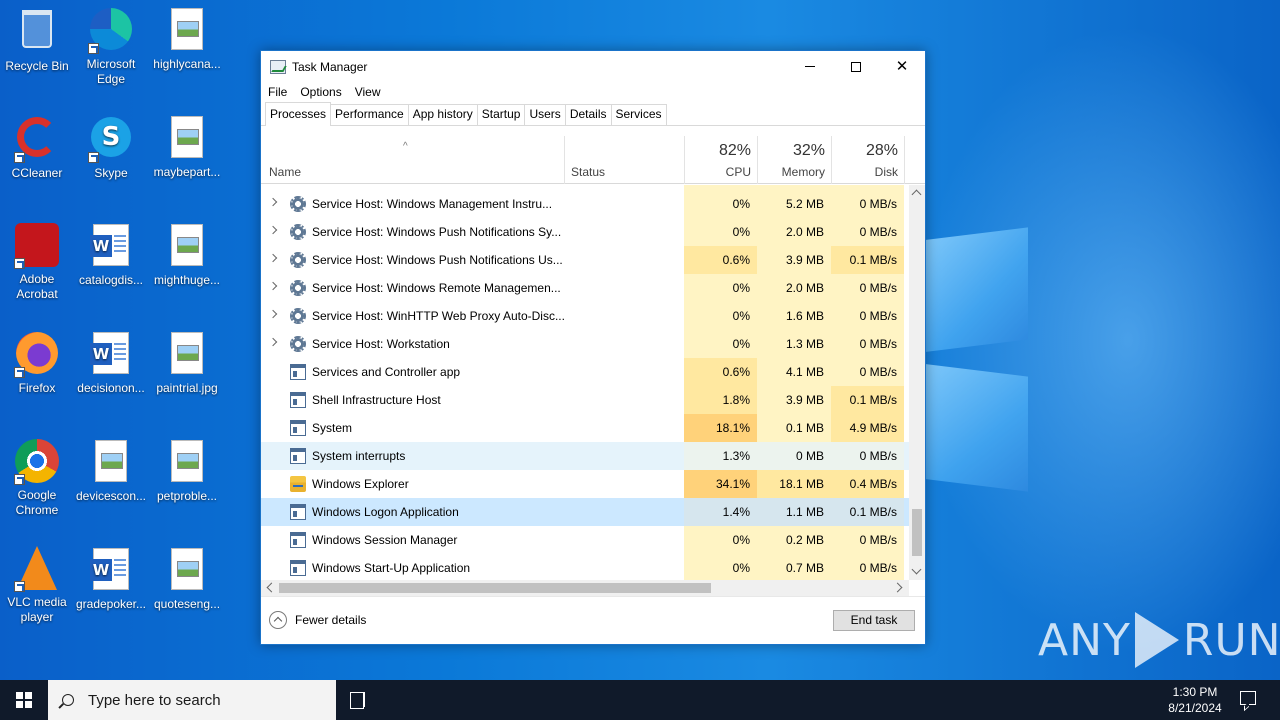 The height and width of the screenshot is (720, 1280). What do you see at coordinates (720, 456) in the screenshot?
I see `cpu-cell: 1.3%` at bounding box center [720, 456].